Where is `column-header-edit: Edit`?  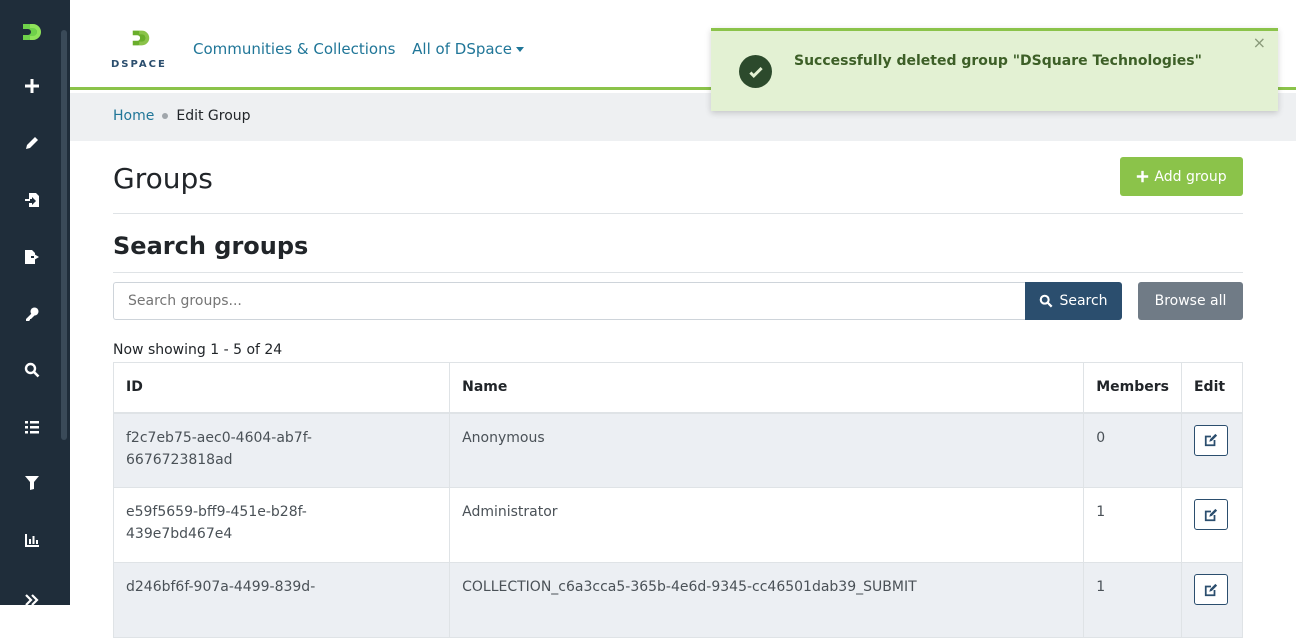
column-header-edit: Edit is located at coordinates (1212, 388).